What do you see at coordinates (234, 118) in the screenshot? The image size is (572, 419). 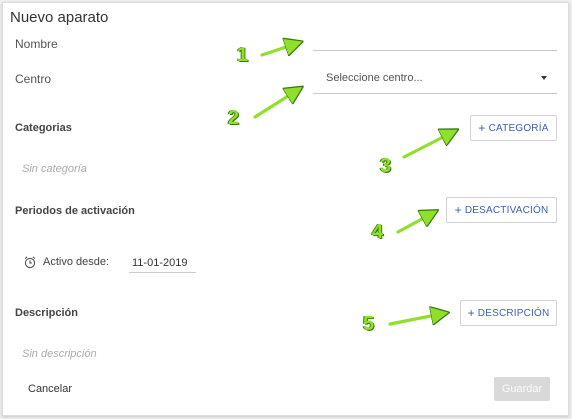 I see `callout-number-2: 2` at bounding box center [234, 118].